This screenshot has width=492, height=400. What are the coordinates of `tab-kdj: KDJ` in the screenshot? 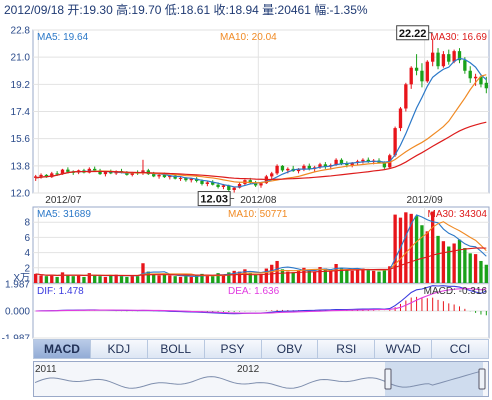 It's located at (119, 349).